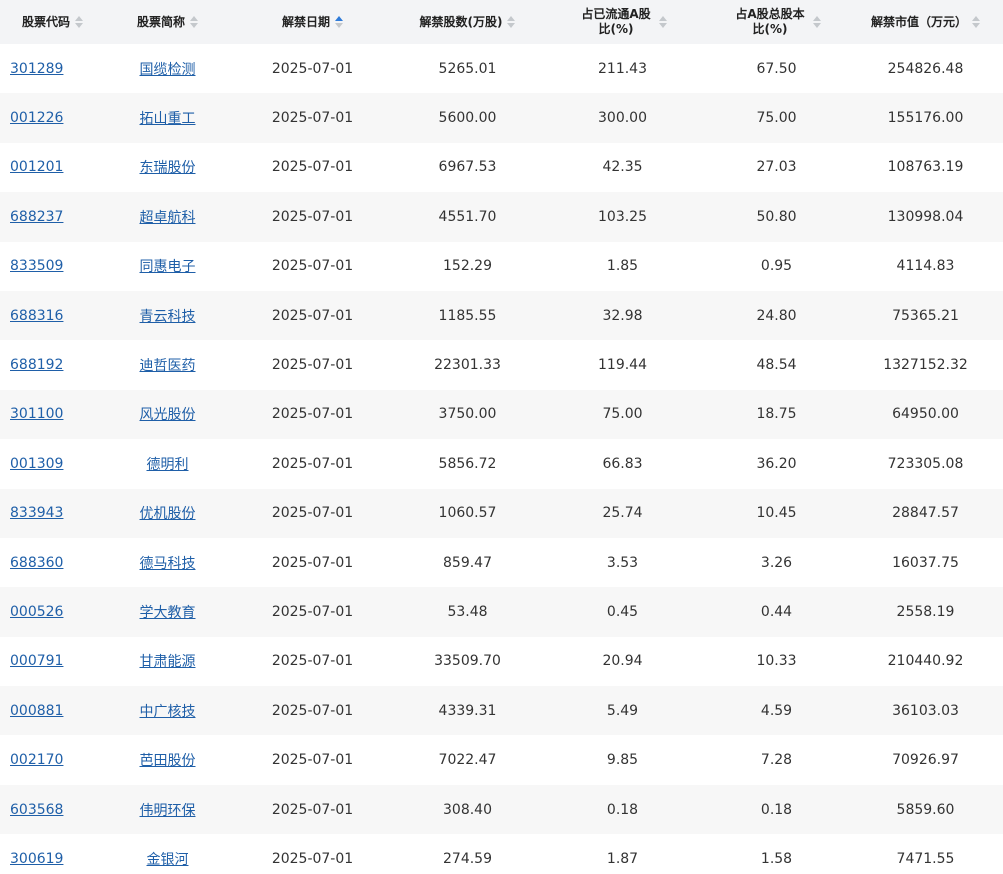 Image resolution: width=1003 pixels, height=874 pixels. Describe the element at coordinates (36, 167) in the screenshot. I see `stock-code-link: 001201` at that location.